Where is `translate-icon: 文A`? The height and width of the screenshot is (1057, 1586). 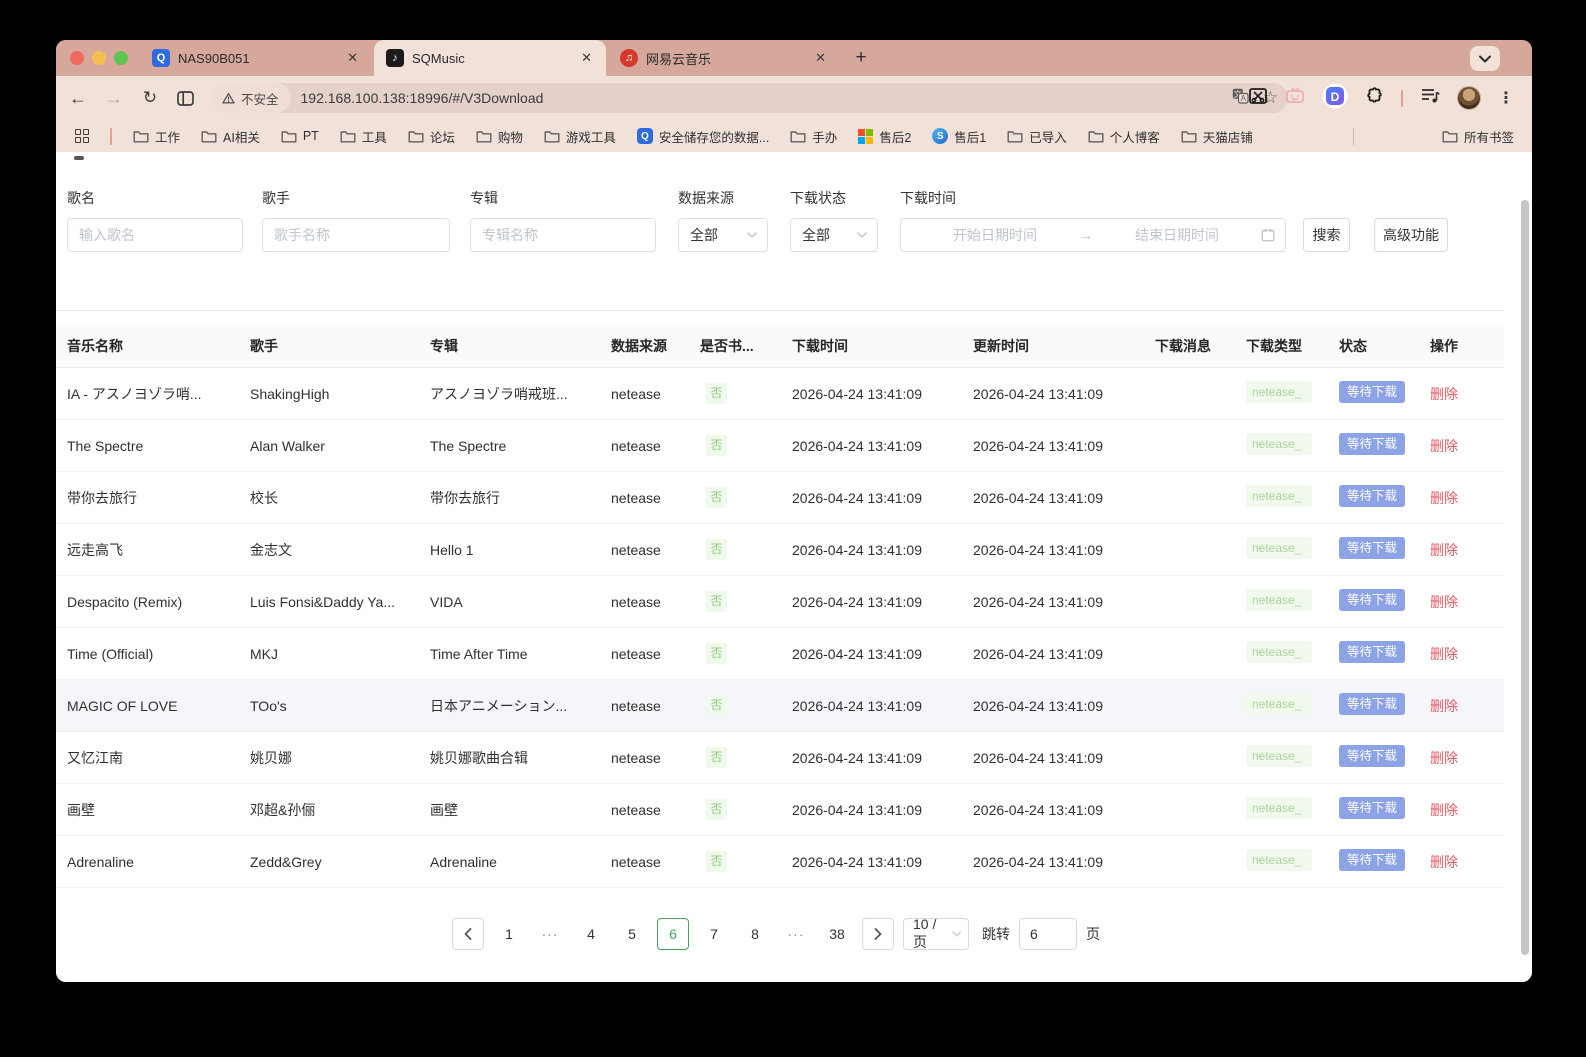
translate-icon: 文A is located at coordinates (1240, 98).